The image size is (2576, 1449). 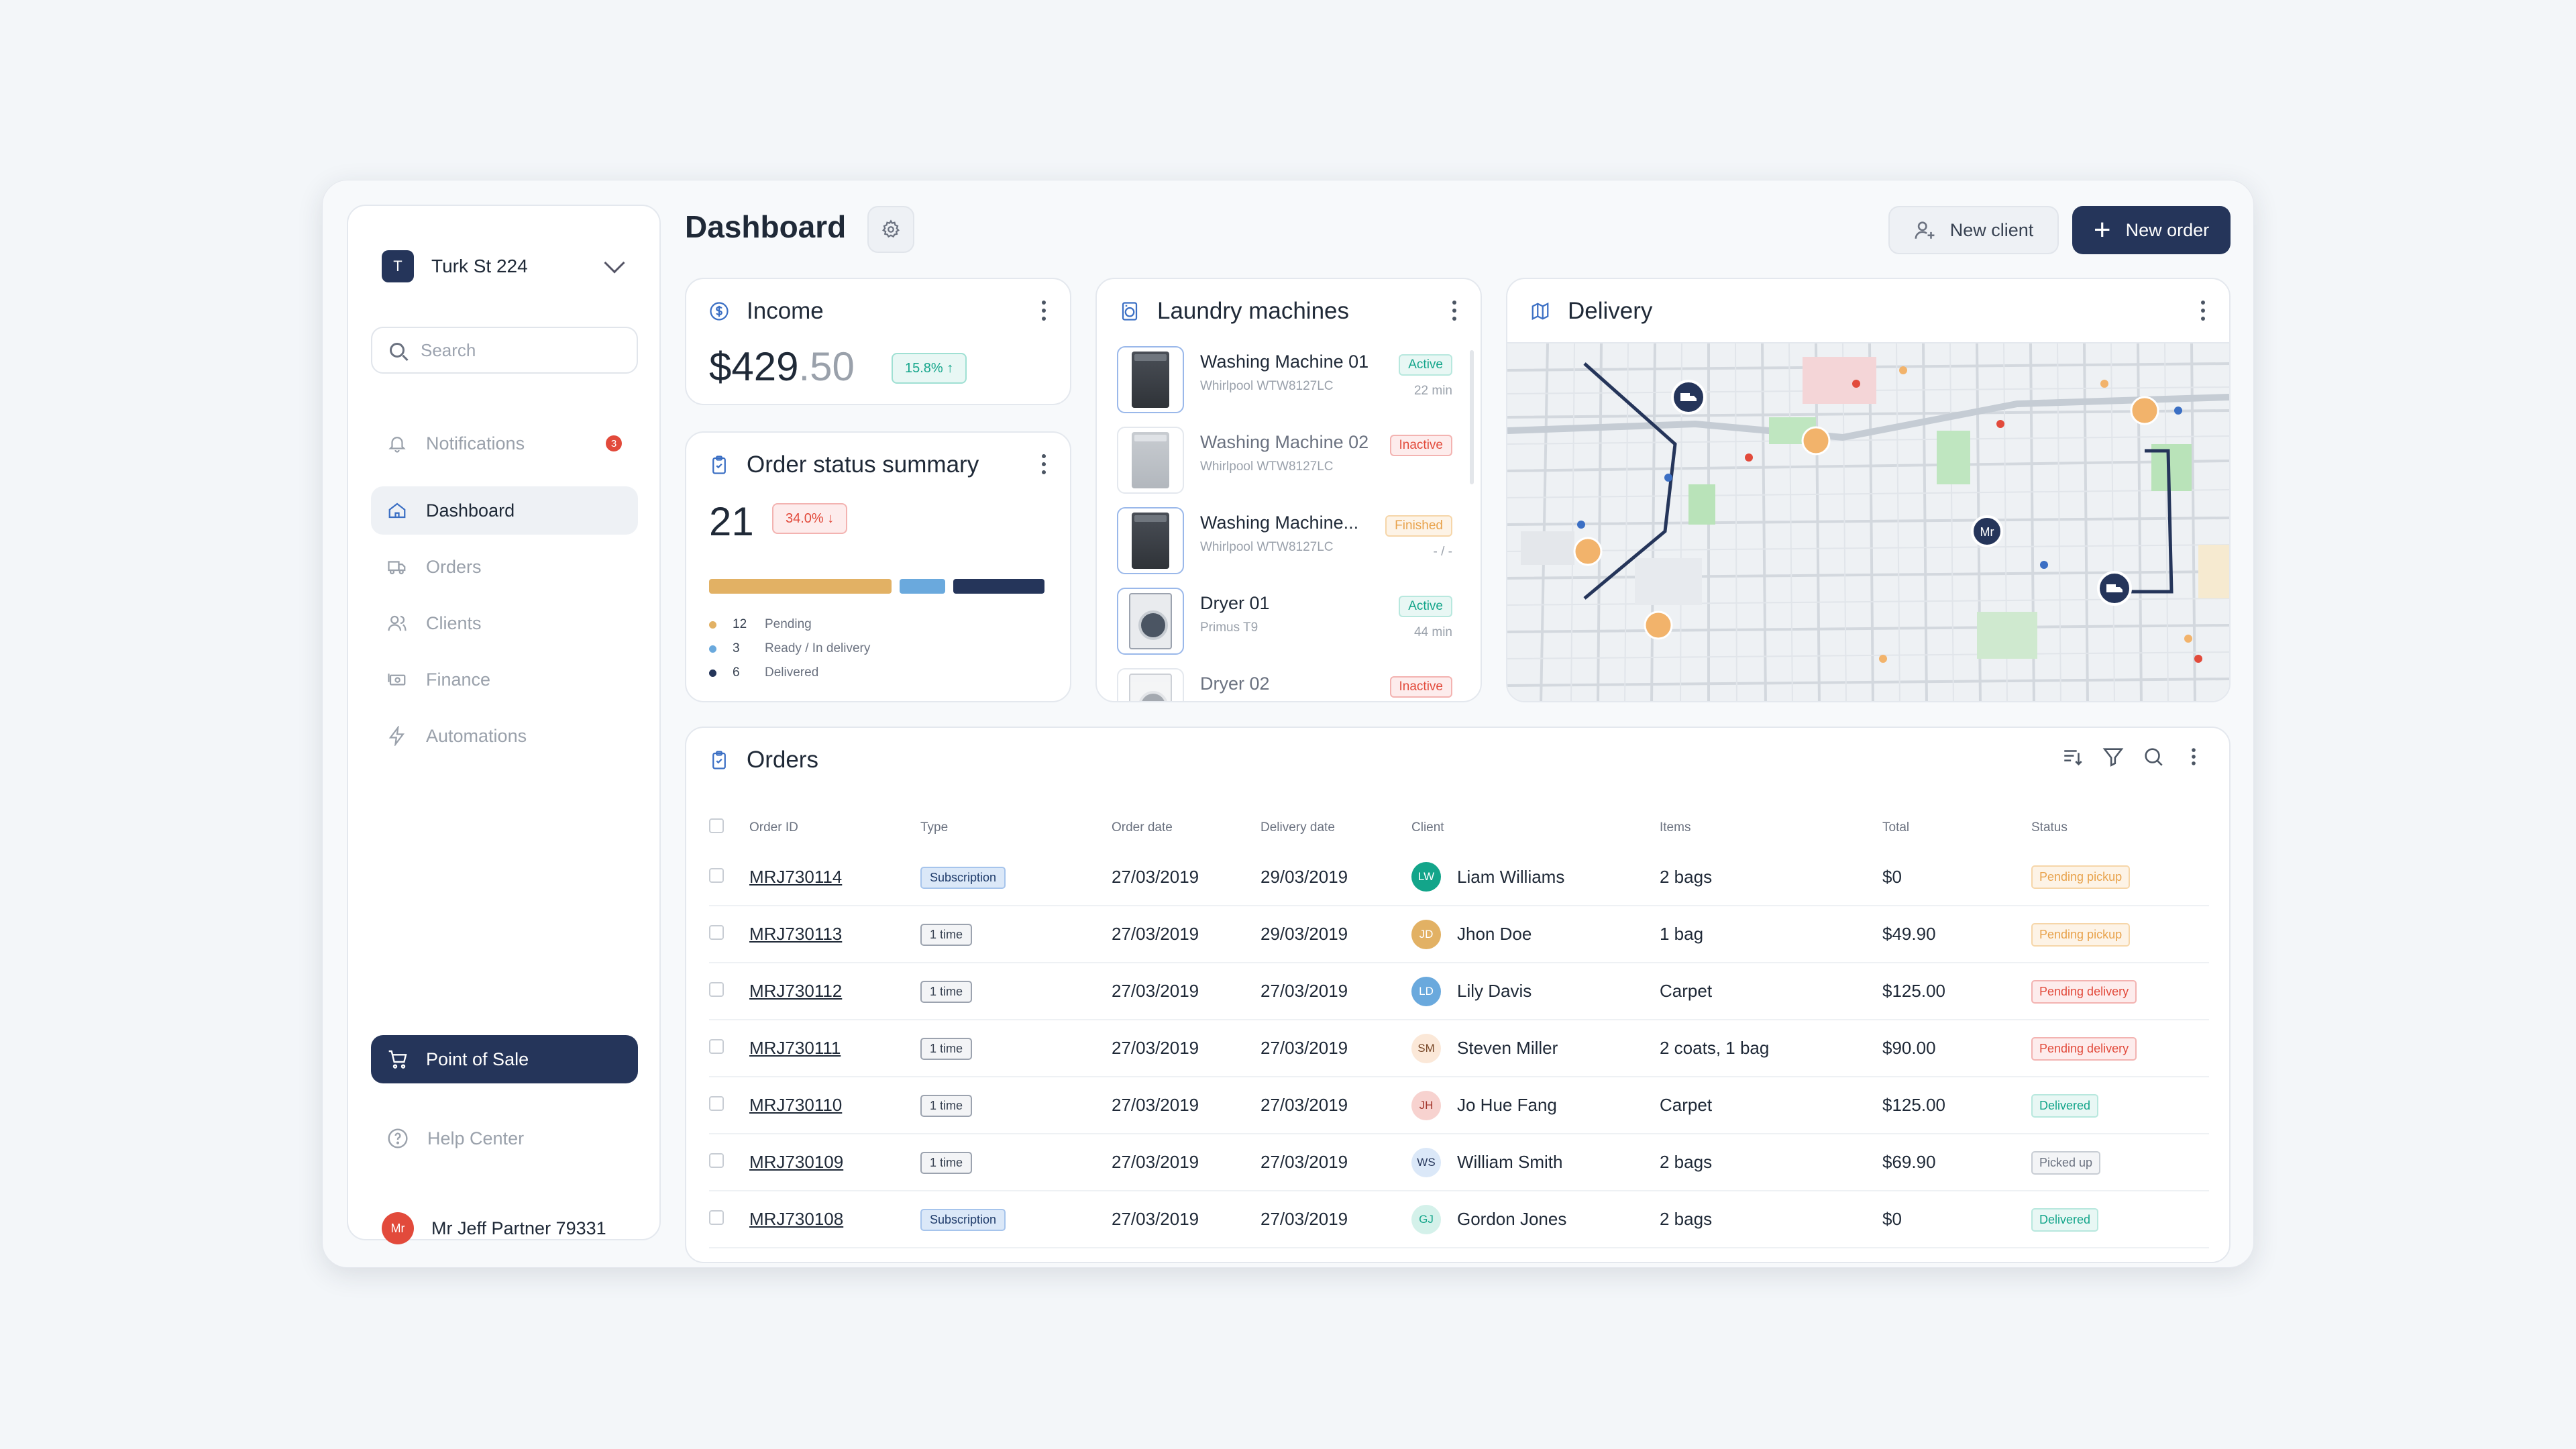 I want to click on sidebar-item-label: Clients, so click(x=454, y=622).